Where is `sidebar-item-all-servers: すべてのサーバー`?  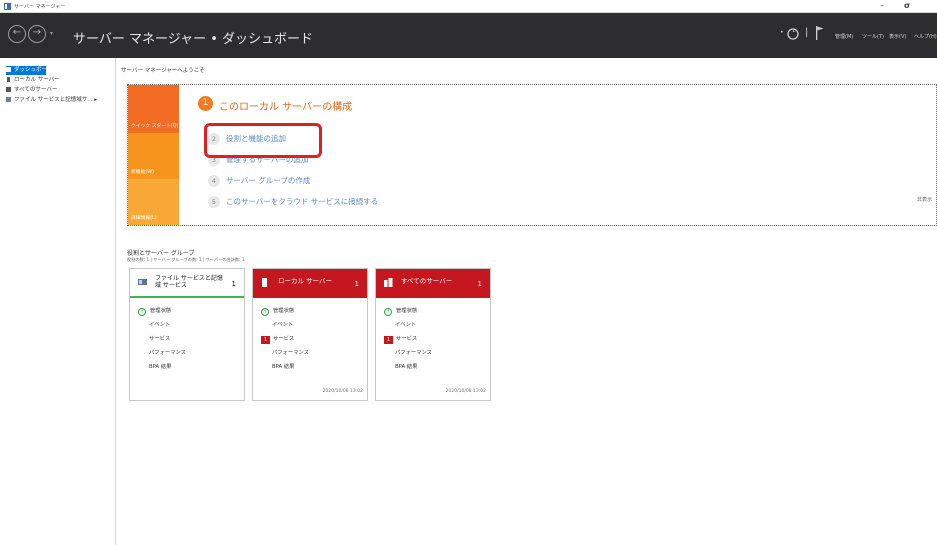 sidebar-item-all-servers: すべてのサーバー is located at coordinates (60, 90).